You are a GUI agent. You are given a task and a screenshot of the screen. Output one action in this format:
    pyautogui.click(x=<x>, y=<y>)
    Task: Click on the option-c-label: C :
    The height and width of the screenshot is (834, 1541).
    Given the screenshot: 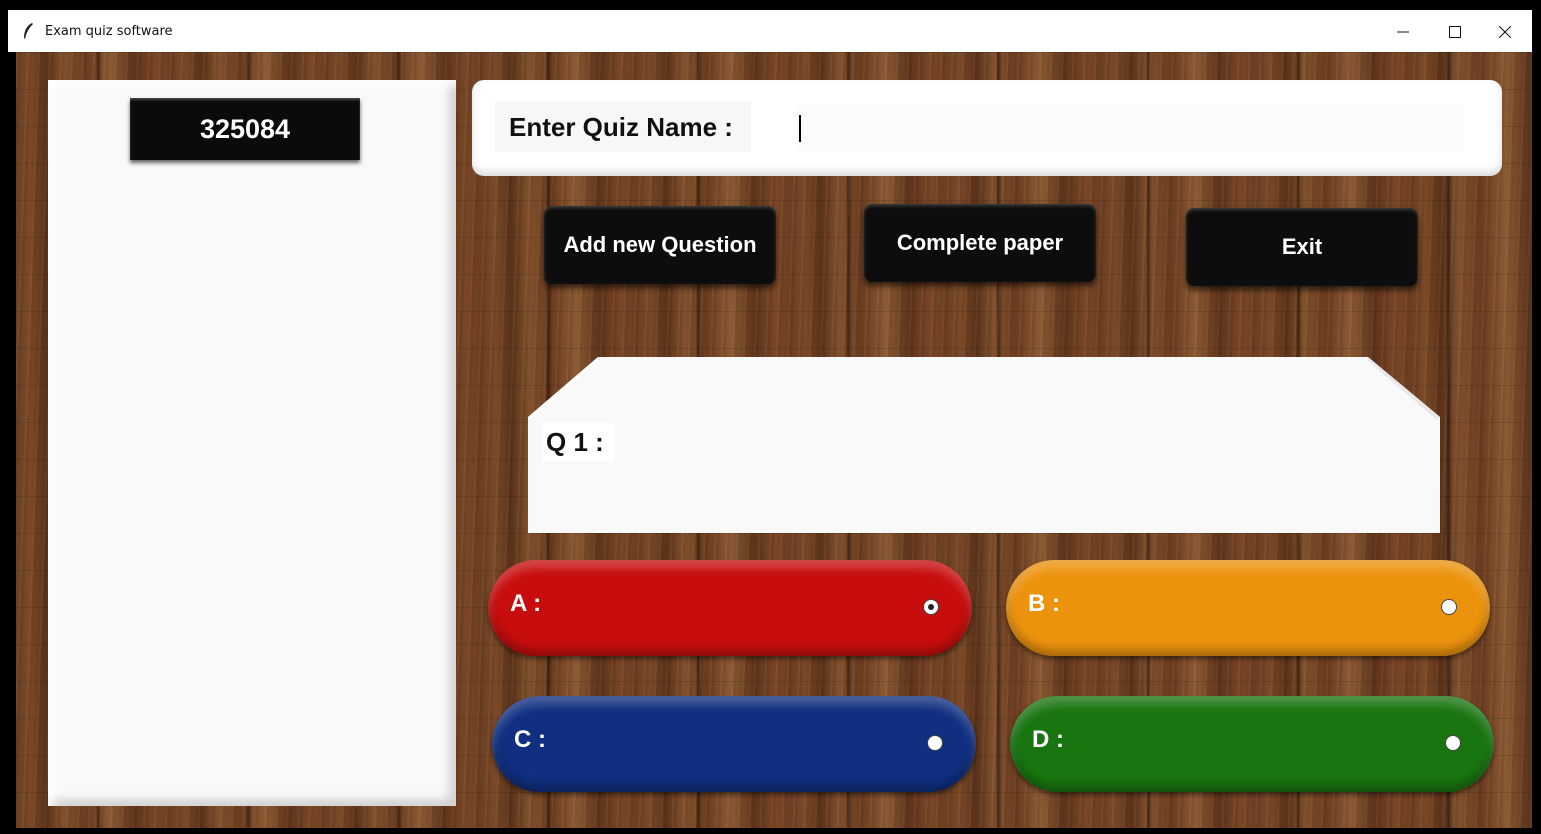 What is the action you would take?
    pyautogui.click(x=530, y=739)
    